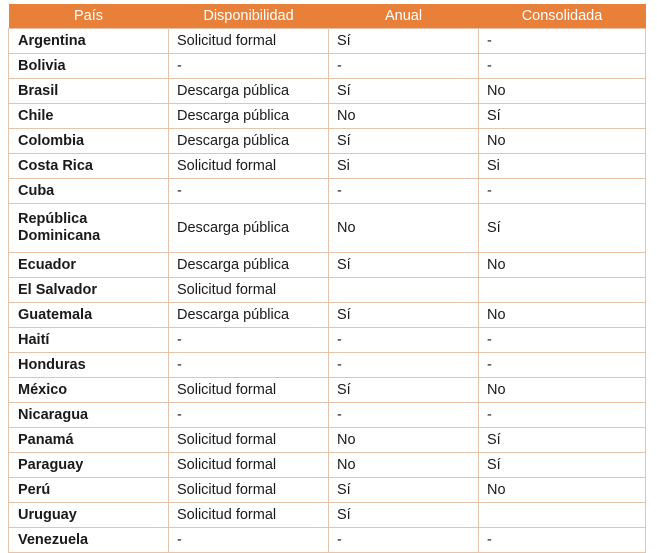  I want to click on cell-pais: Costa Rica, so click(88, 166).